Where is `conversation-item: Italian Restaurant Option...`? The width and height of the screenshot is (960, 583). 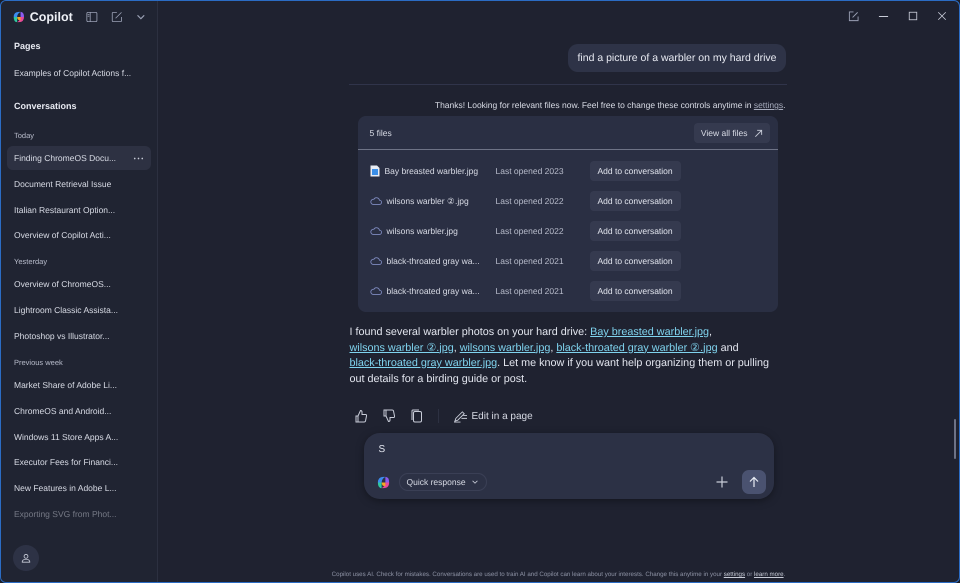 conversation-item: Italian Restaurant Option... is located at coordinates (79, 210).